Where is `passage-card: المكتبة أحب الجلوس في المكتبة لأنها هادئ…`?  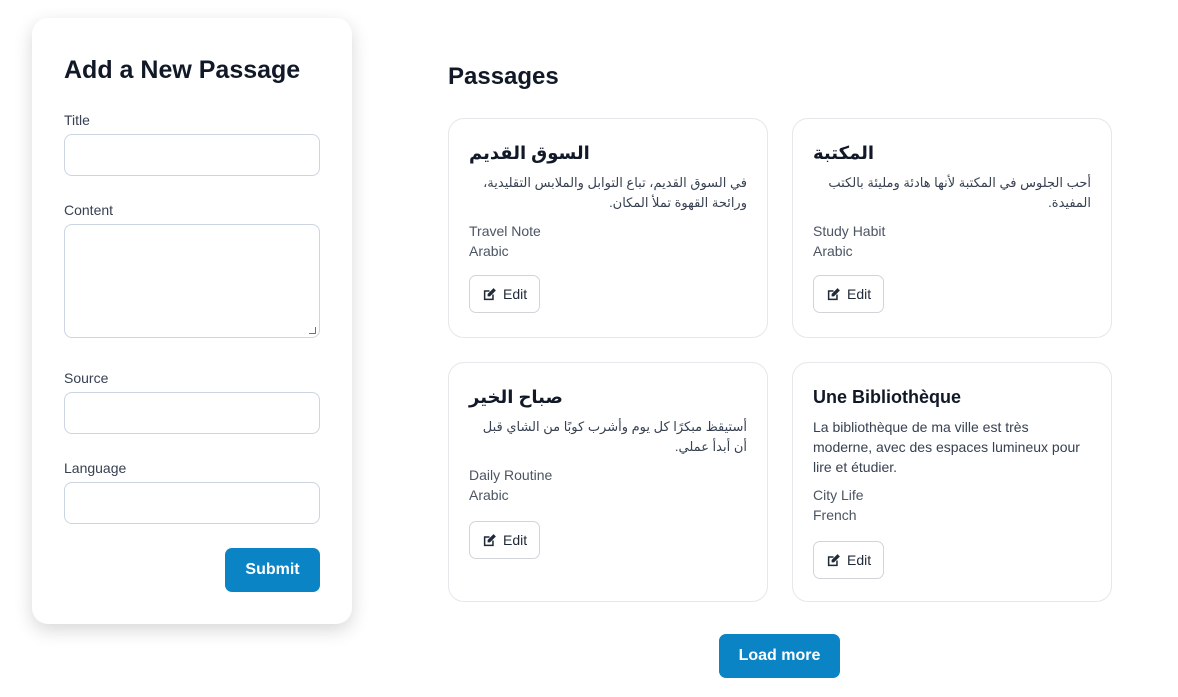
passage-card: المكتبة أحب الجلوس في المكتبة لأنها هادئ… is located at coordinates (952, 228).